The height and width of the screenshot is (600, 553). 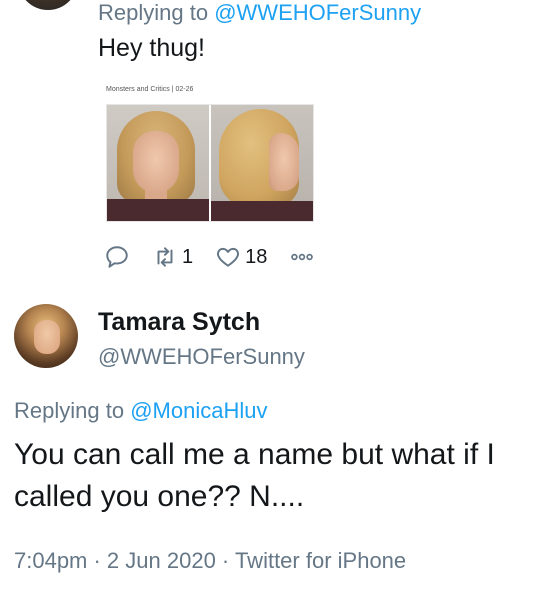 I want to click on replying-to-line-main: Replying to @MonicaHluv, so click(x=140, y=411).